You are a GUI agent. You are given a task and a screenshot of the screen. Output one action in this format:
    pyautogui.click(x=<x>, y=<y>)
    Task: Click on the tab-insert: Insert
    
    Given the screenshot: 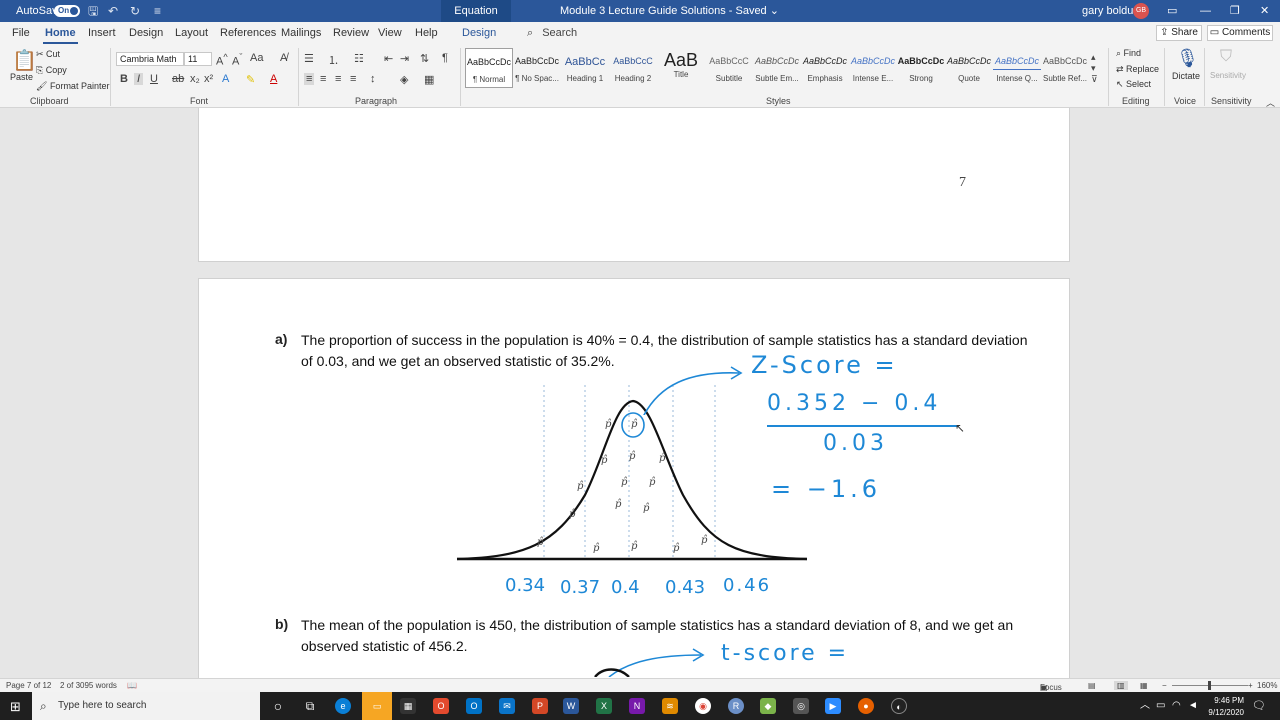 What is the action you would take?
    pyautogui.click(x=102, y=33)
    